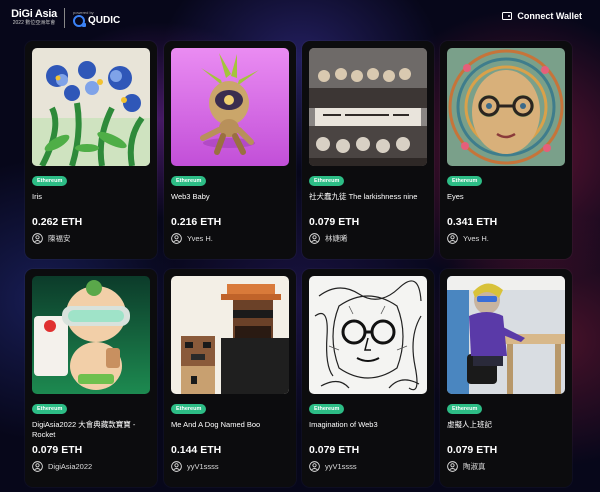 The height and width of the screenshot is (492, 600). I want to click on nft-owner: DigiAsia2022, so click(91, 466).